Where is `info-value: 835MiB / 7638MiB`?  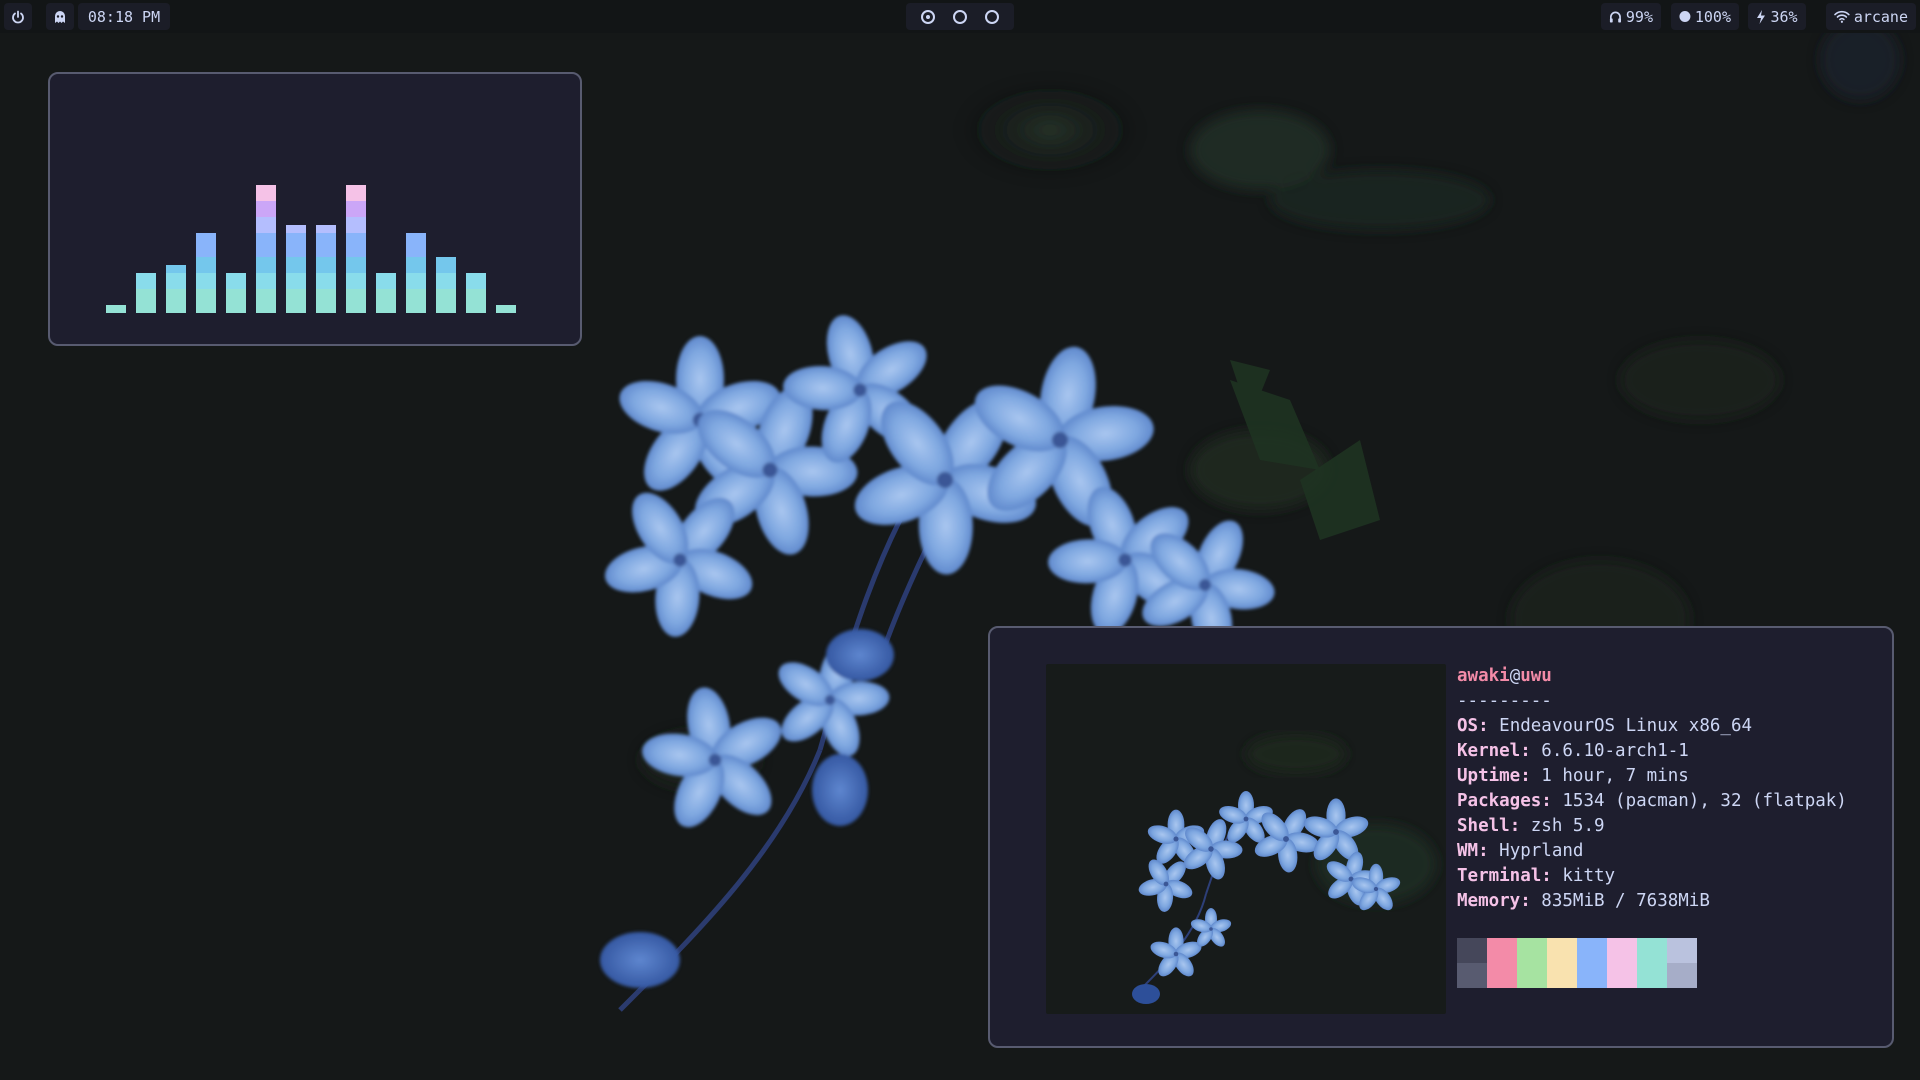 info-value: 835MiB / 7638MiB is located at coordinates (1625, 901).